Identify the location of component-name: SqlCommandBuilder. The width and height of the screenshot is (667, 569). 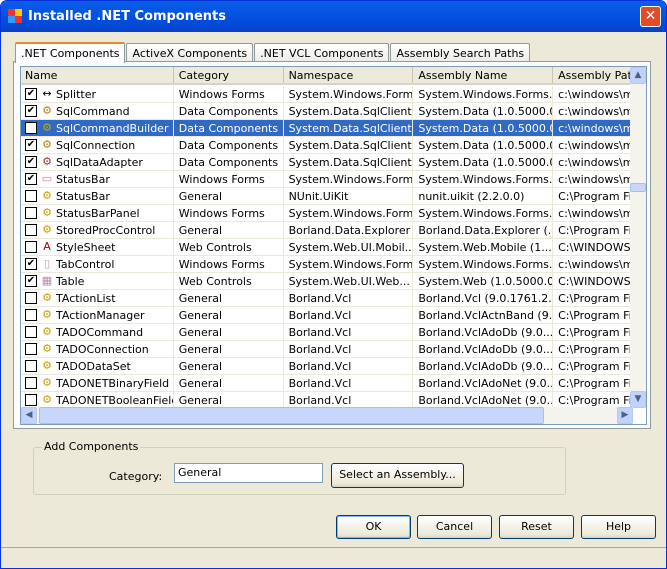
(112, 128).